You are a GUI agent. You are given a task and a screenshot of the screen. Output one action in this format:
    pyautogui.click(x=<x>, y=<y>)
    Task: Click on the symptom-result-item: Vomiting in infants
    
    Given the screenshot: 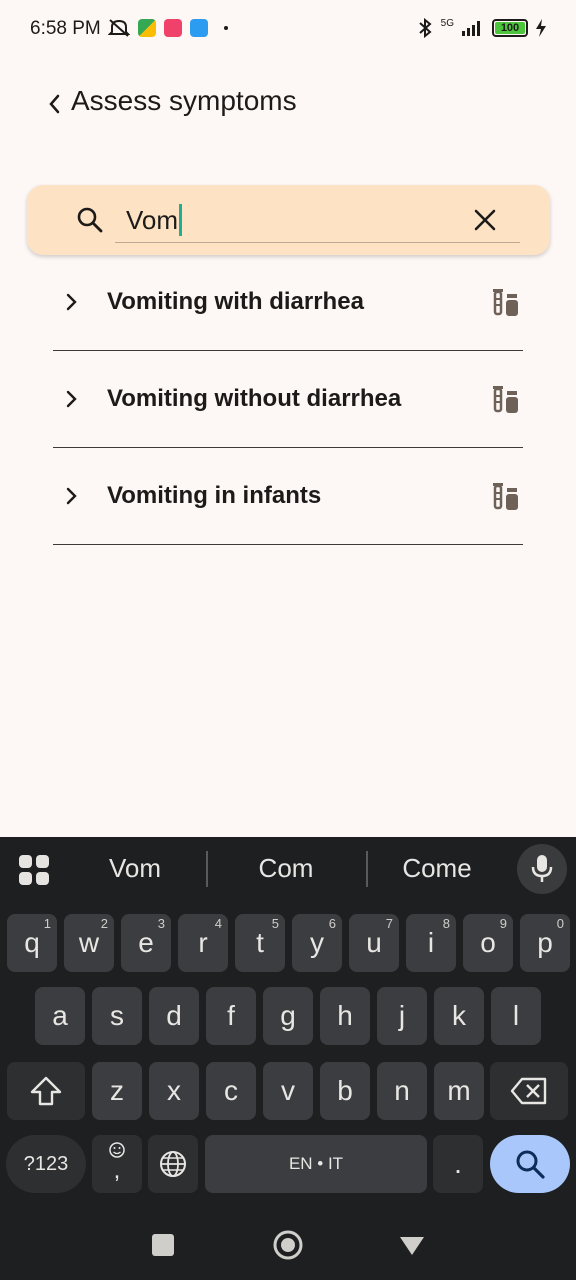 What is the action you would take?
    pyautogui.click(x=288, y=496)
    